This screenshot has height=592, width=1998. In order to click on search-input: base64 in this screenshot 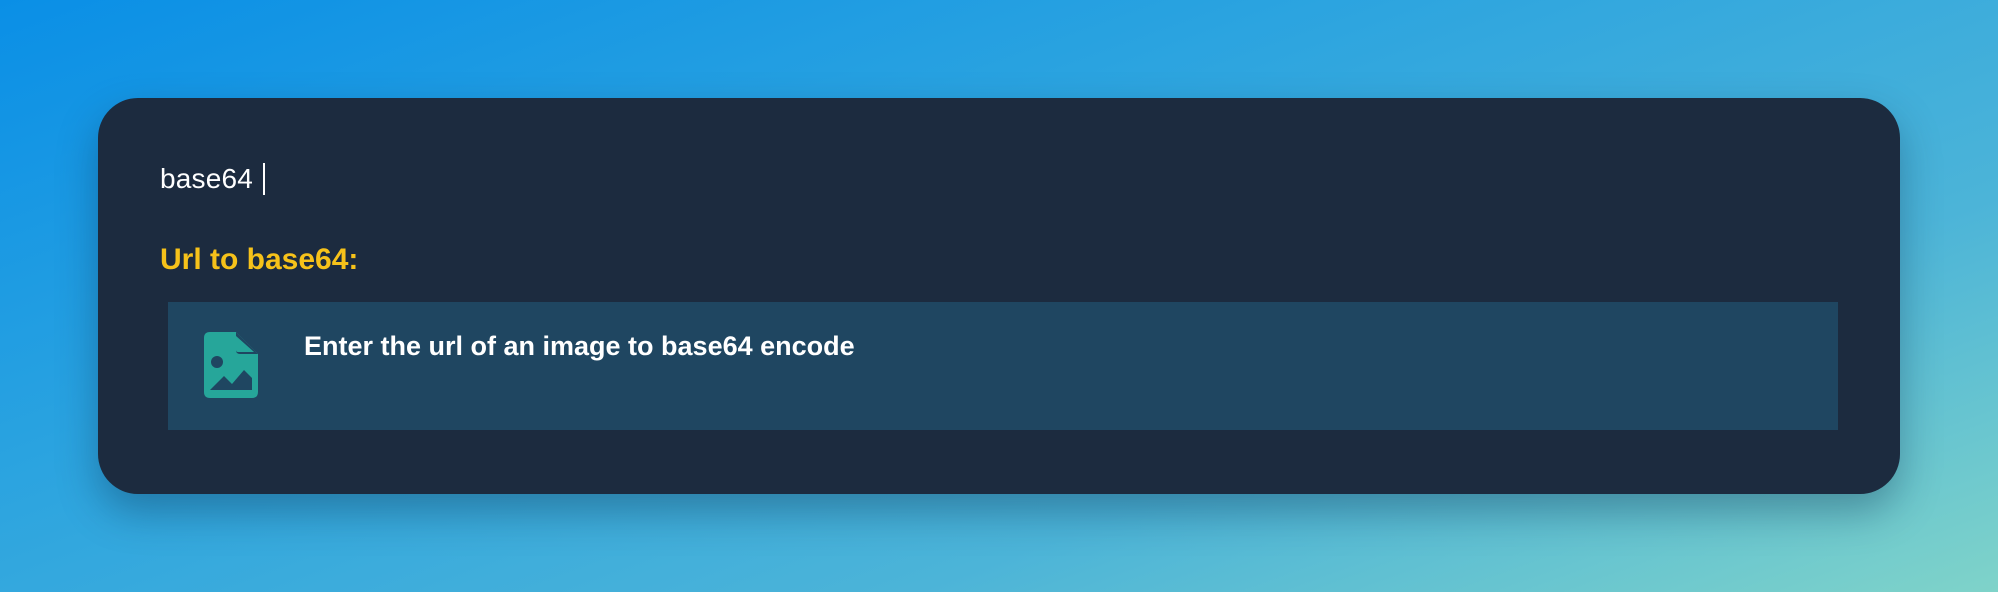, I will do `click(206, 179)`.